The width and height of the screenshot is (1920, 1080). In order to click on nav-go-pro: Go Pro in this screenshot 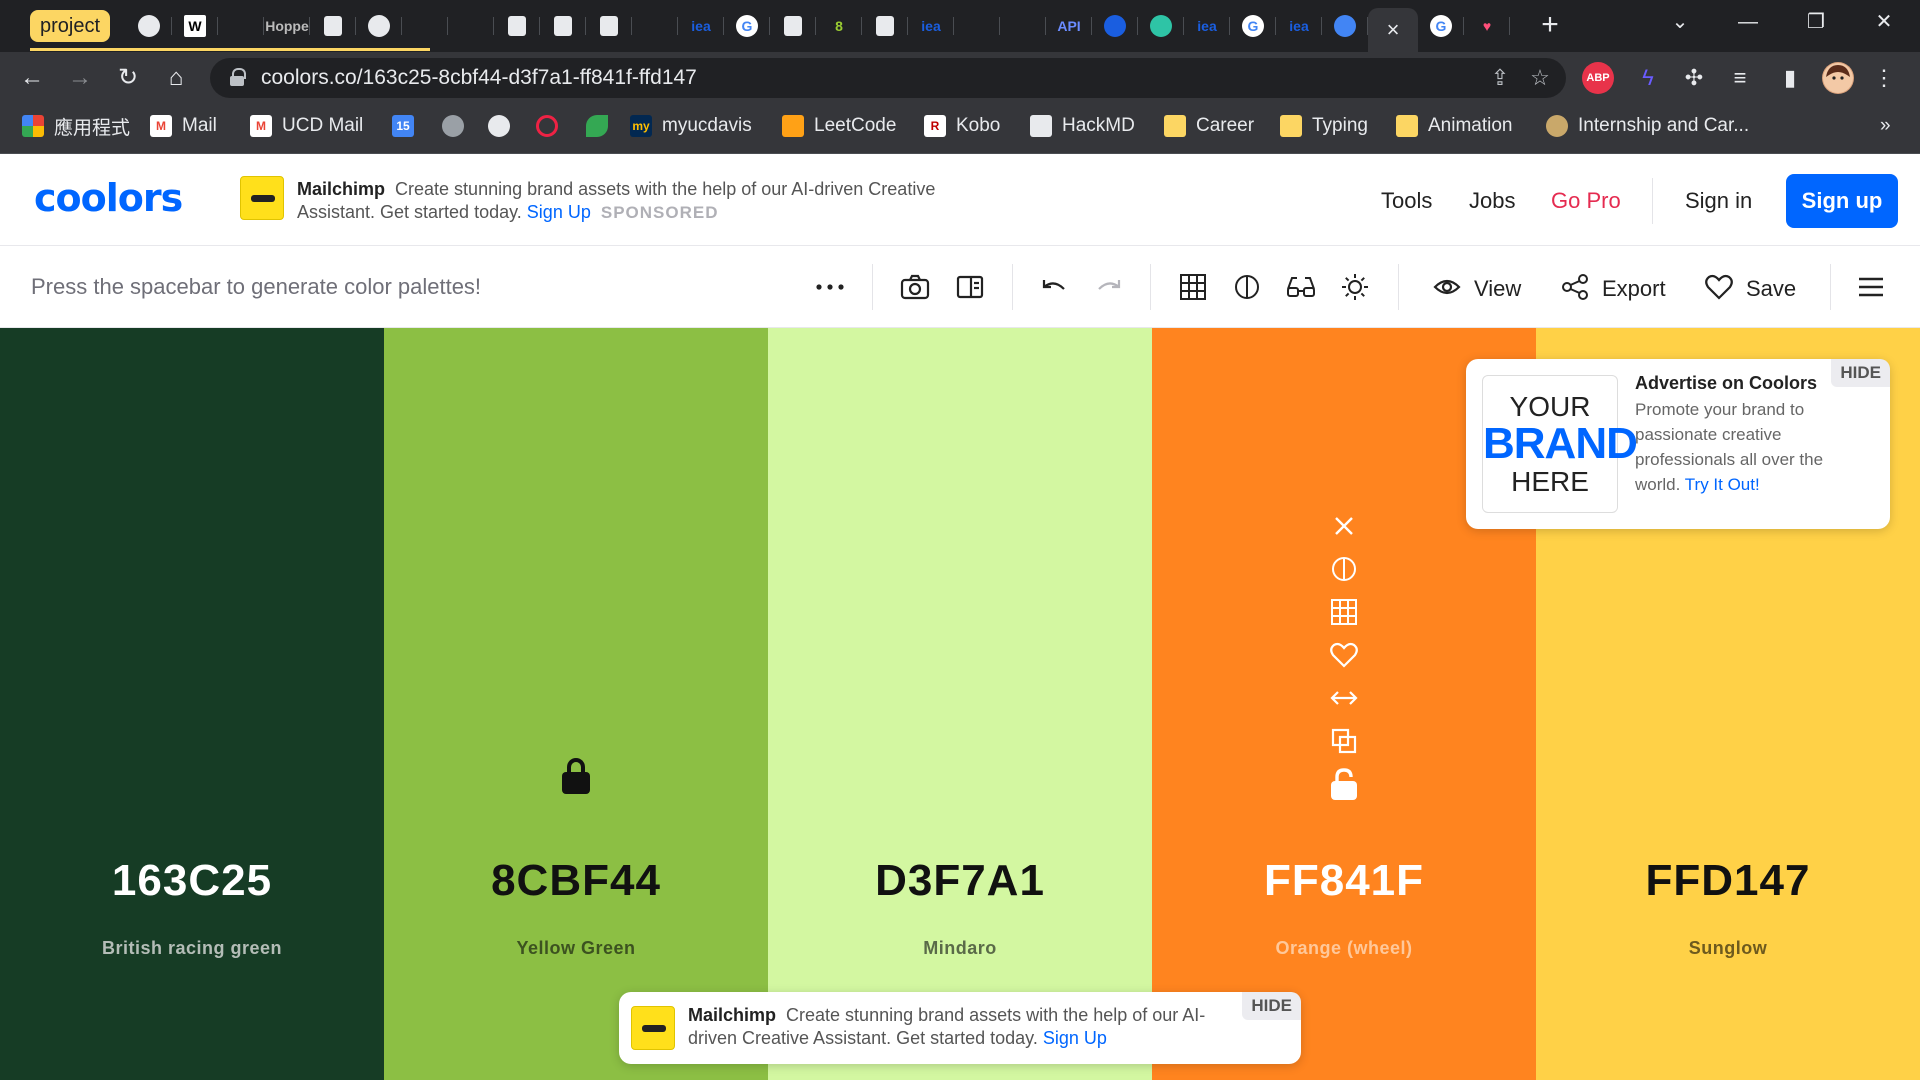, I will do `click(1586, 201)`.